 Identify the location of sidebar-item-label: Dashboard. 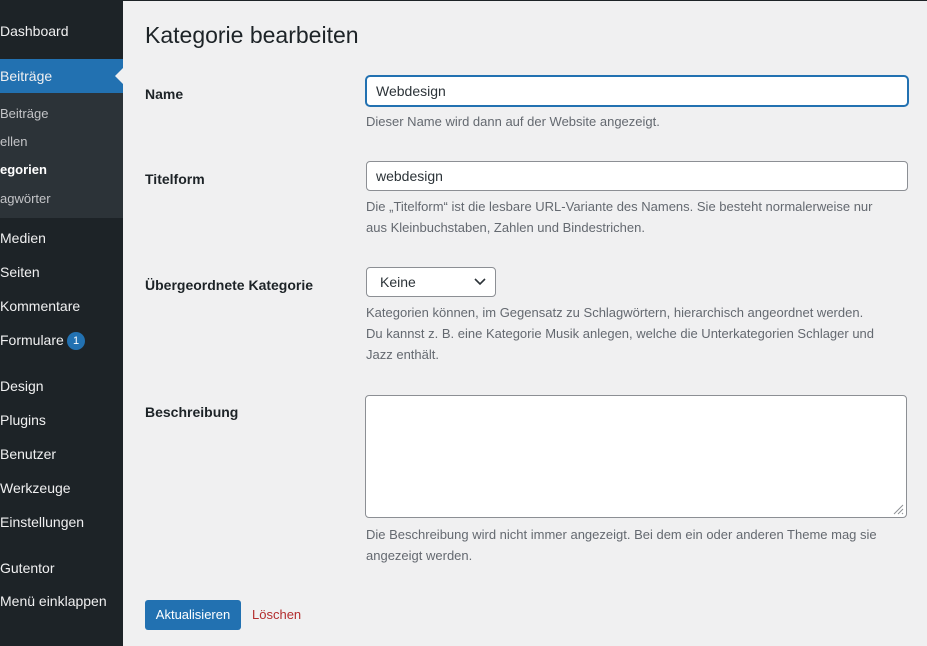
(34, 31).